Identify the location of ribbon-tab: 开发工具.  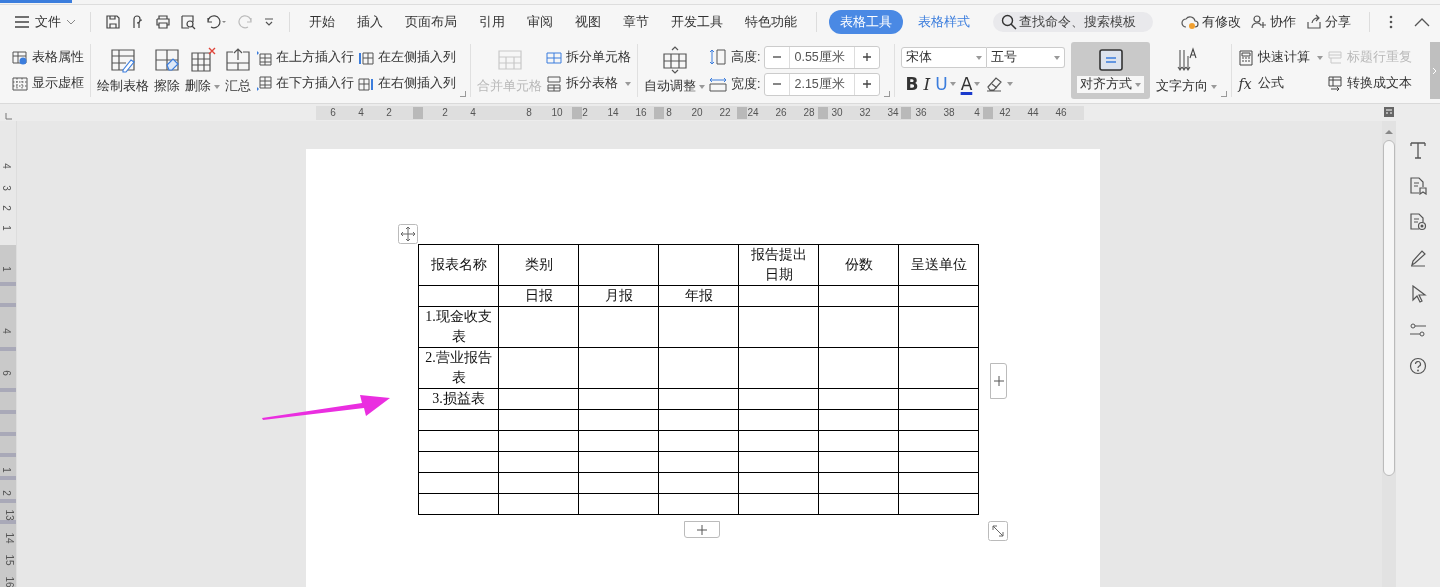
(697, 21).